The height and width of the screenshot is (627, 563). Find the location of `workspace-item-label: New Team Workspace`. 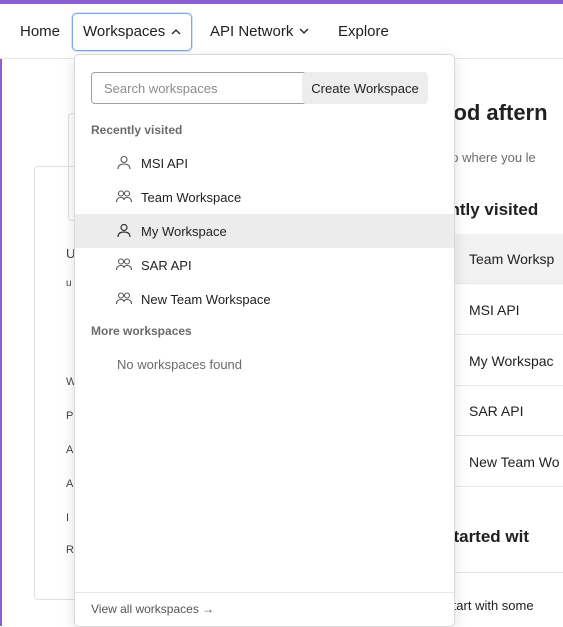

workspace-item-label: New Team Workspace is located at coordinates (206, 299).